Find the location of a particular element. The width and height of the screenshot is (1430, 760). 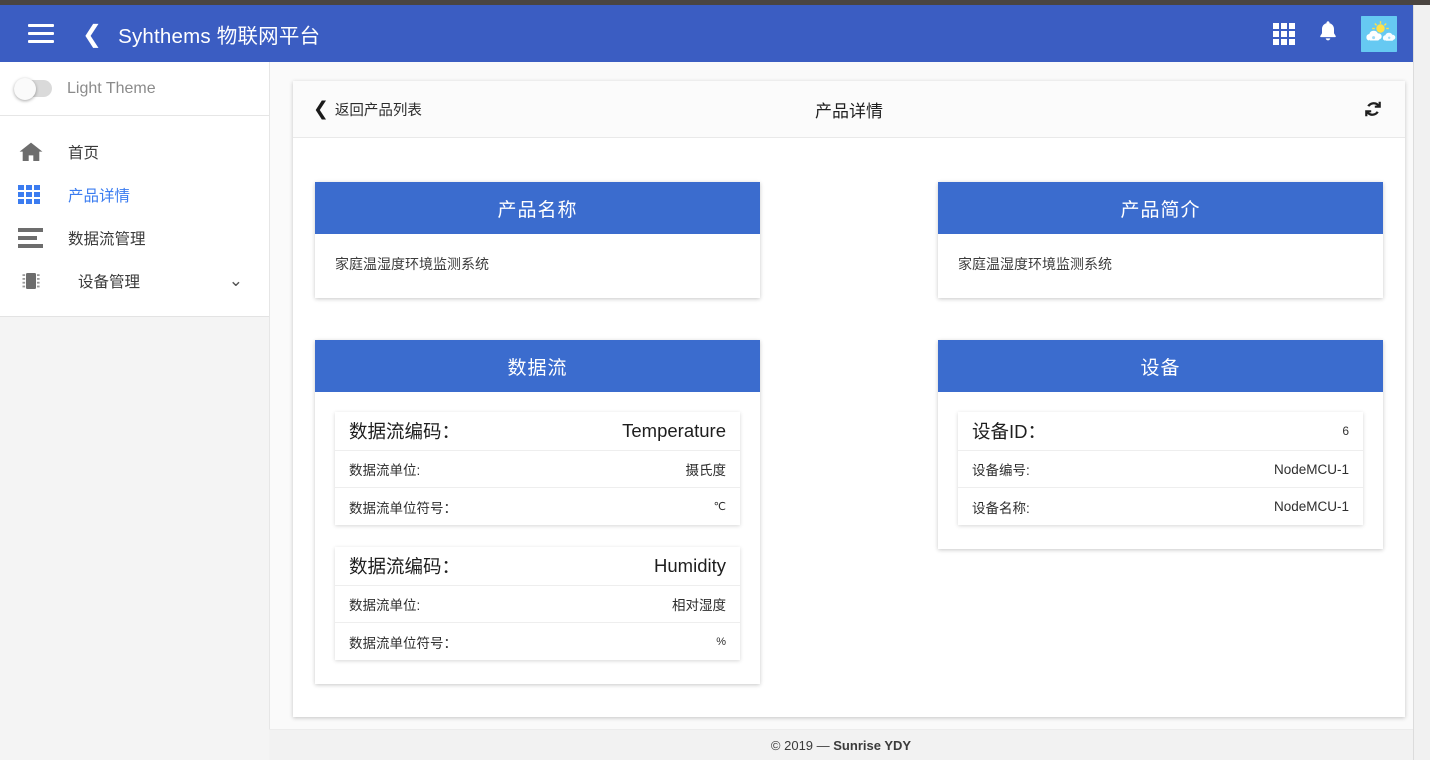

footer-text: © 2019 — Sunrise YDY is located at coordinates (841, 745).